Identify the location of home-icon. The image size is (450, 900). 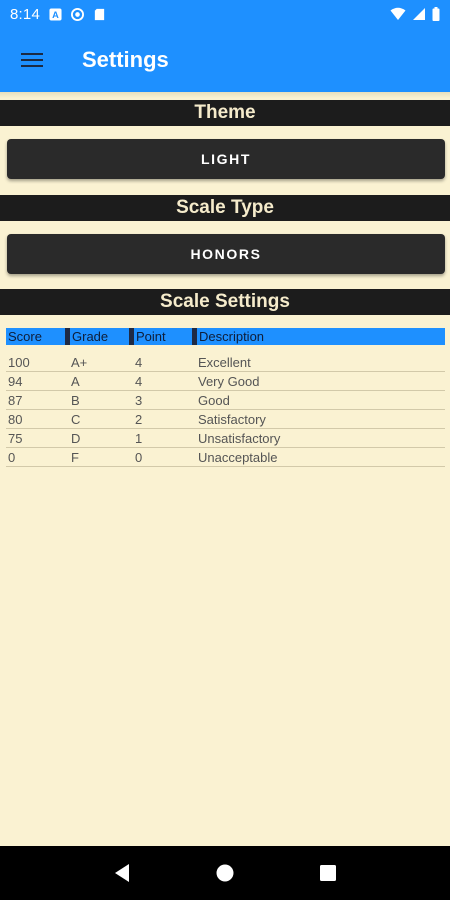
(225, 873).